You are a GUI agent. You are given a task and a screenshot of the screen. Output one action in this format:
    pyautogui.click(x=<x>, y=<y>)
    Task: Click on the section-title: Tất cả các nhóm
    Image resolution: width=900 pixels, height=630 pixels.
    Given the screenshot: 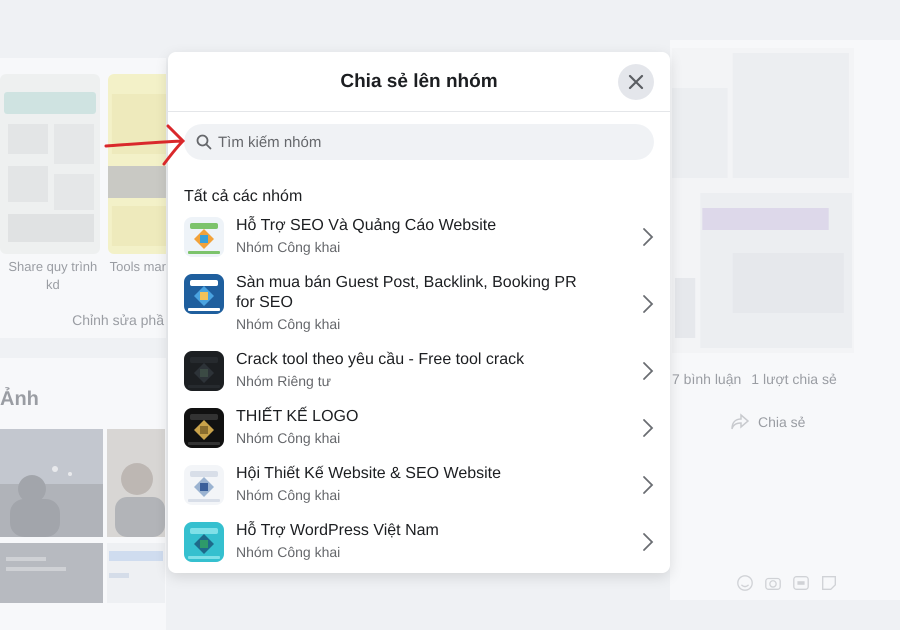 What is the action you would take?
    pyautogui.click(x=244, y=197)
    